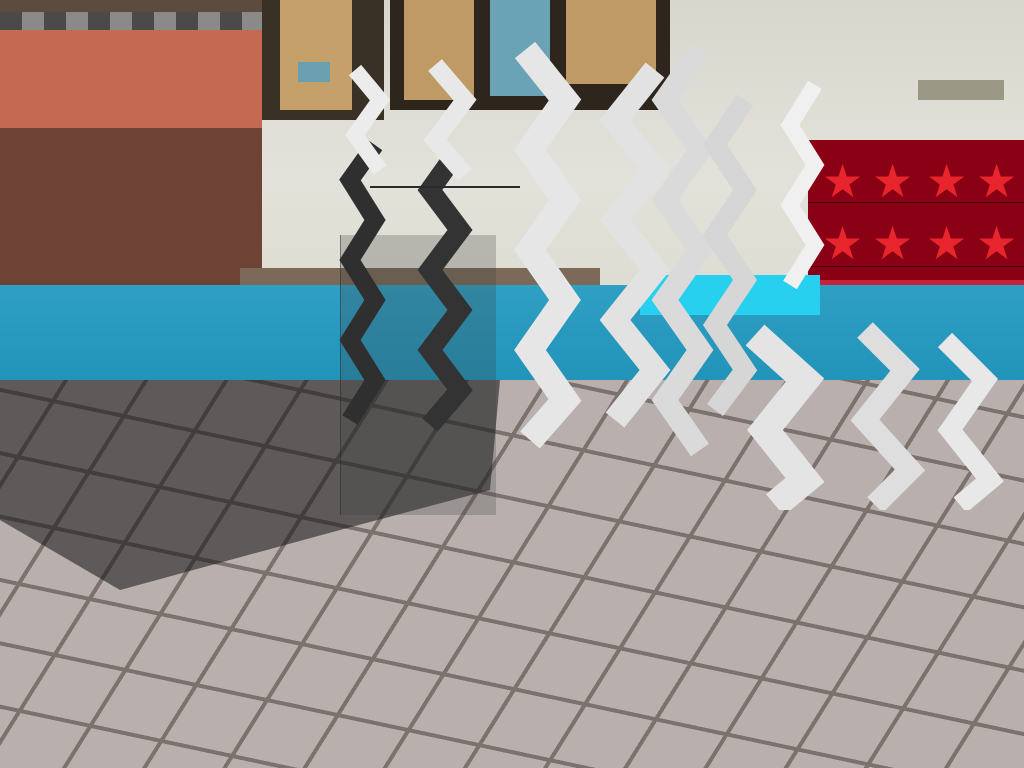 Image resolution: width=1024 pixels, height=768 pixels. I want to click on brick-wall-lower, so click(131, 218).